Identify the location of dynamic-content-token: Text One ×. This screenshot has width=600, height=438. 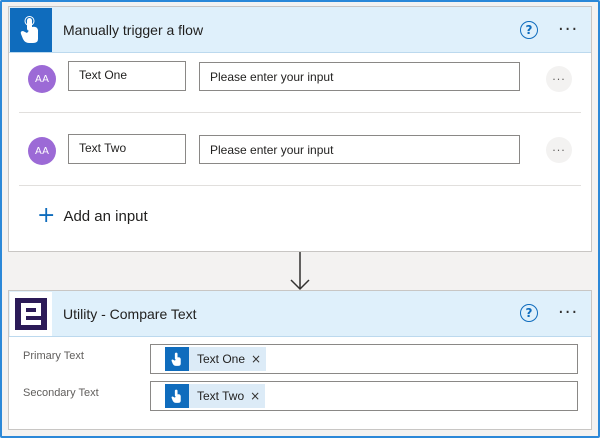
(216, 359).